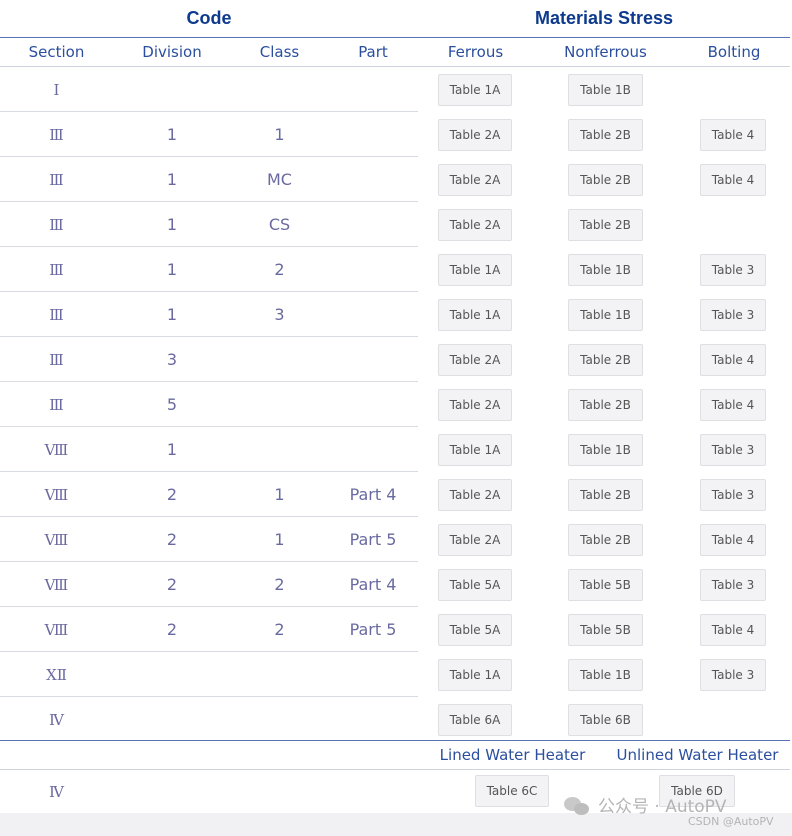  I want to click on col-header-division: Division, so click(172, 52).